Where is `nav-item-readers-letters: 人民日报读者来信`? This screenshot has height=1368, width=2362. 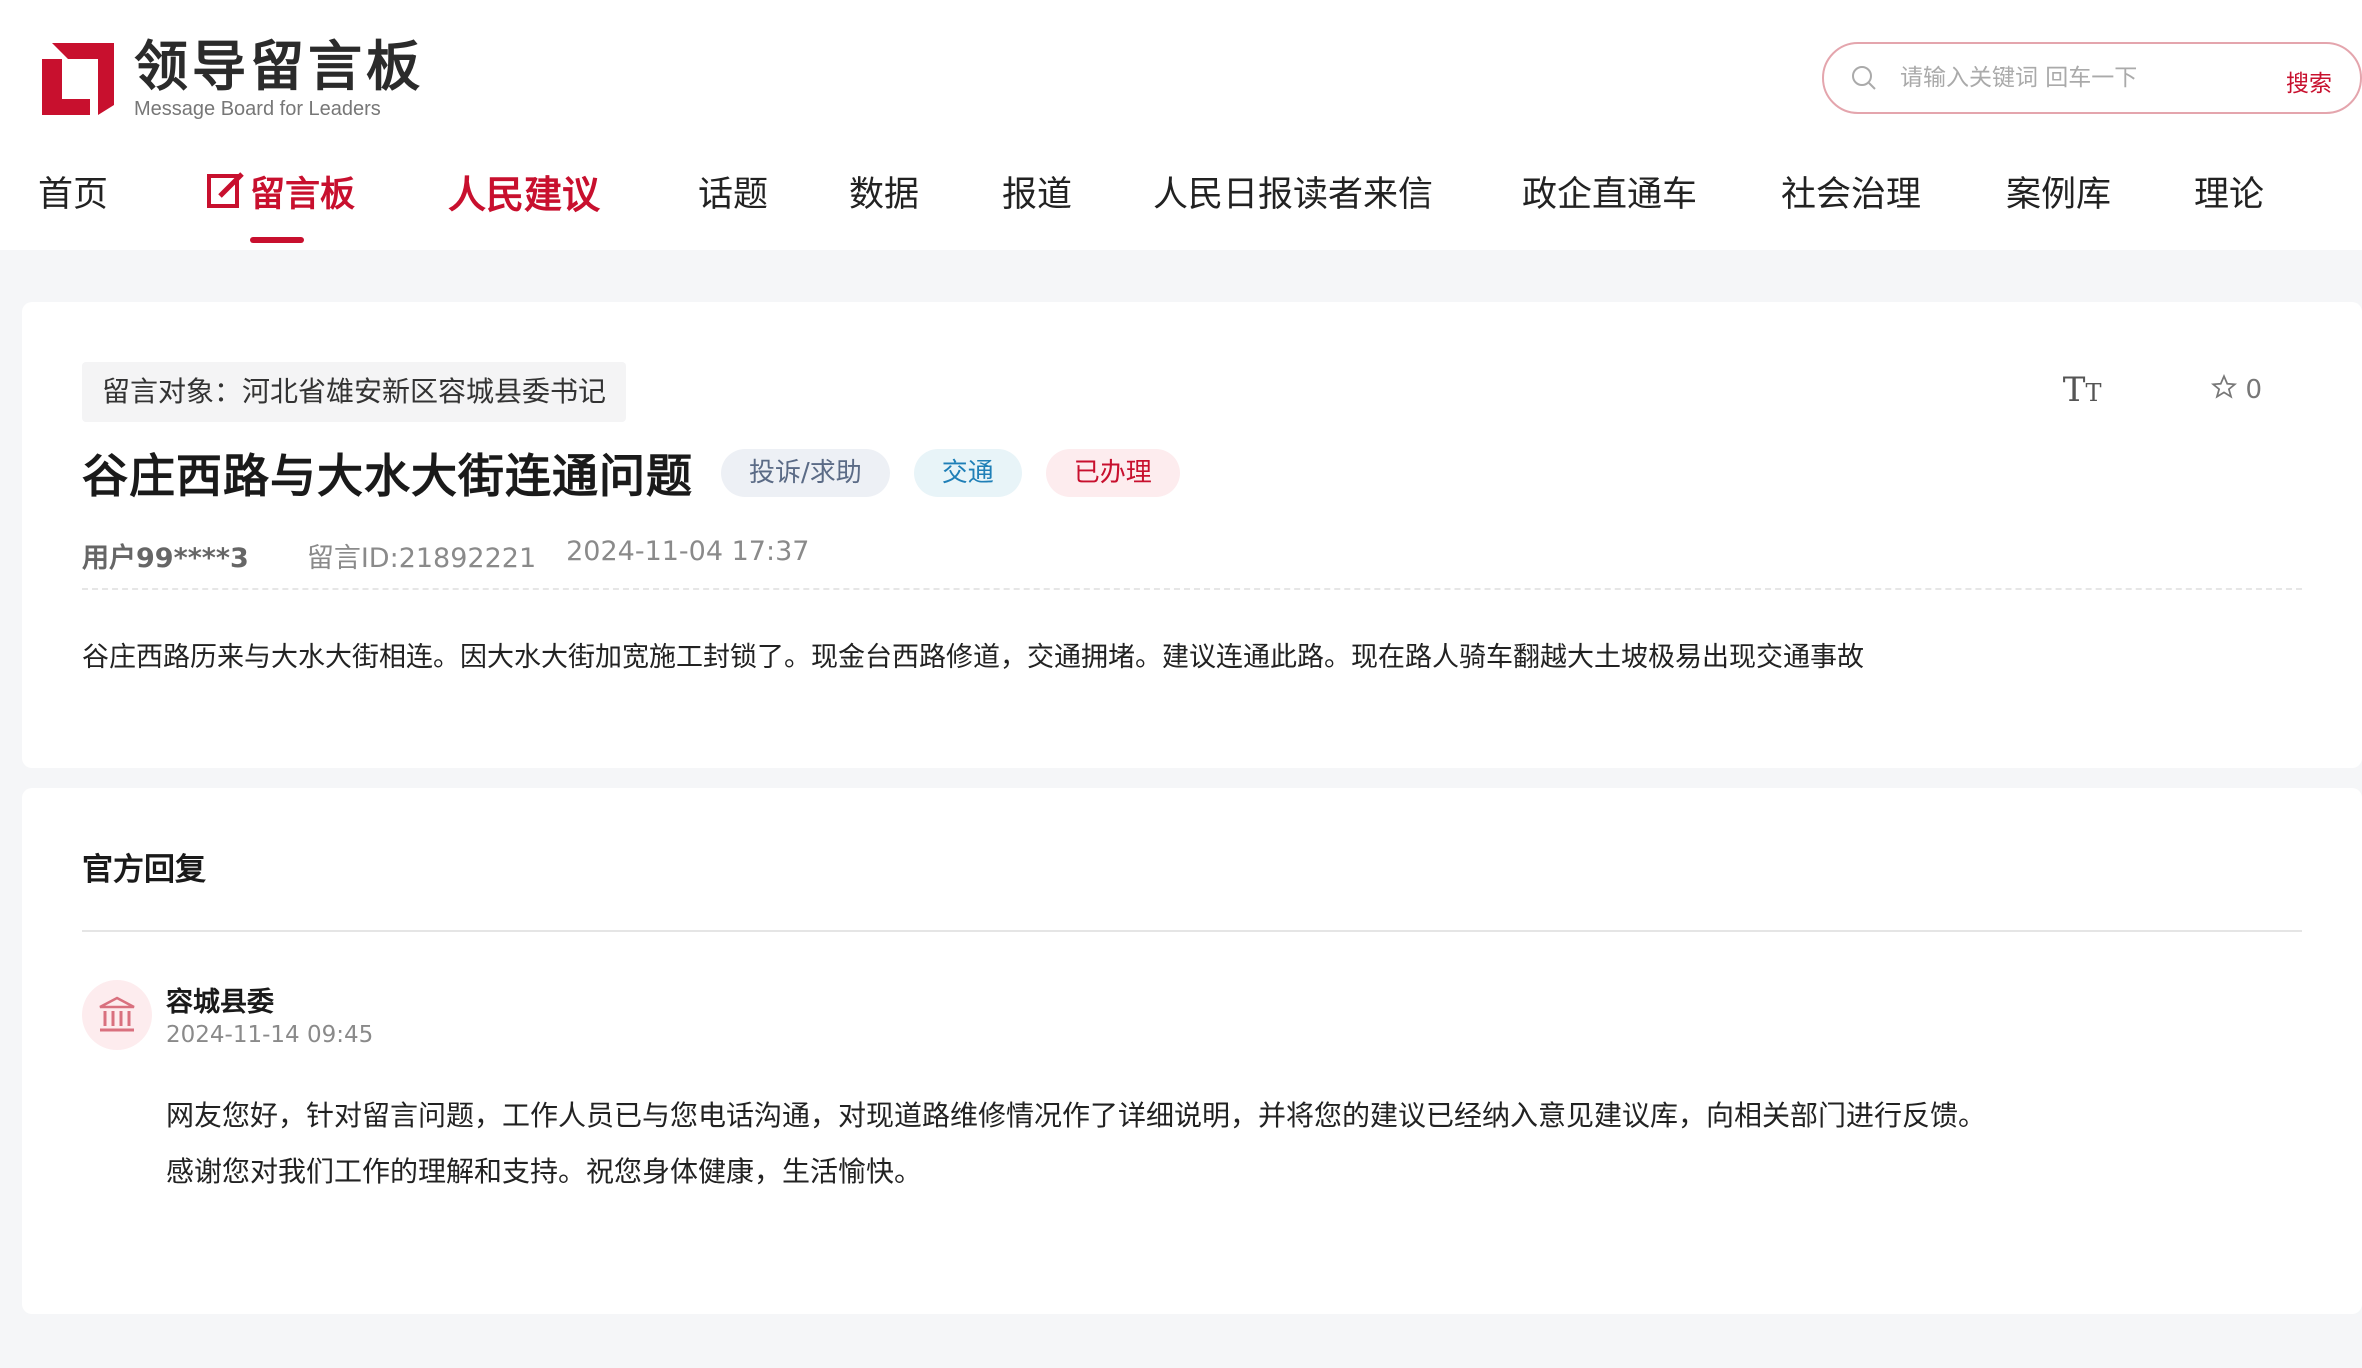
nav-item-readers-letters: 人民日报读者来信 is located at coordinates (1293, 195).